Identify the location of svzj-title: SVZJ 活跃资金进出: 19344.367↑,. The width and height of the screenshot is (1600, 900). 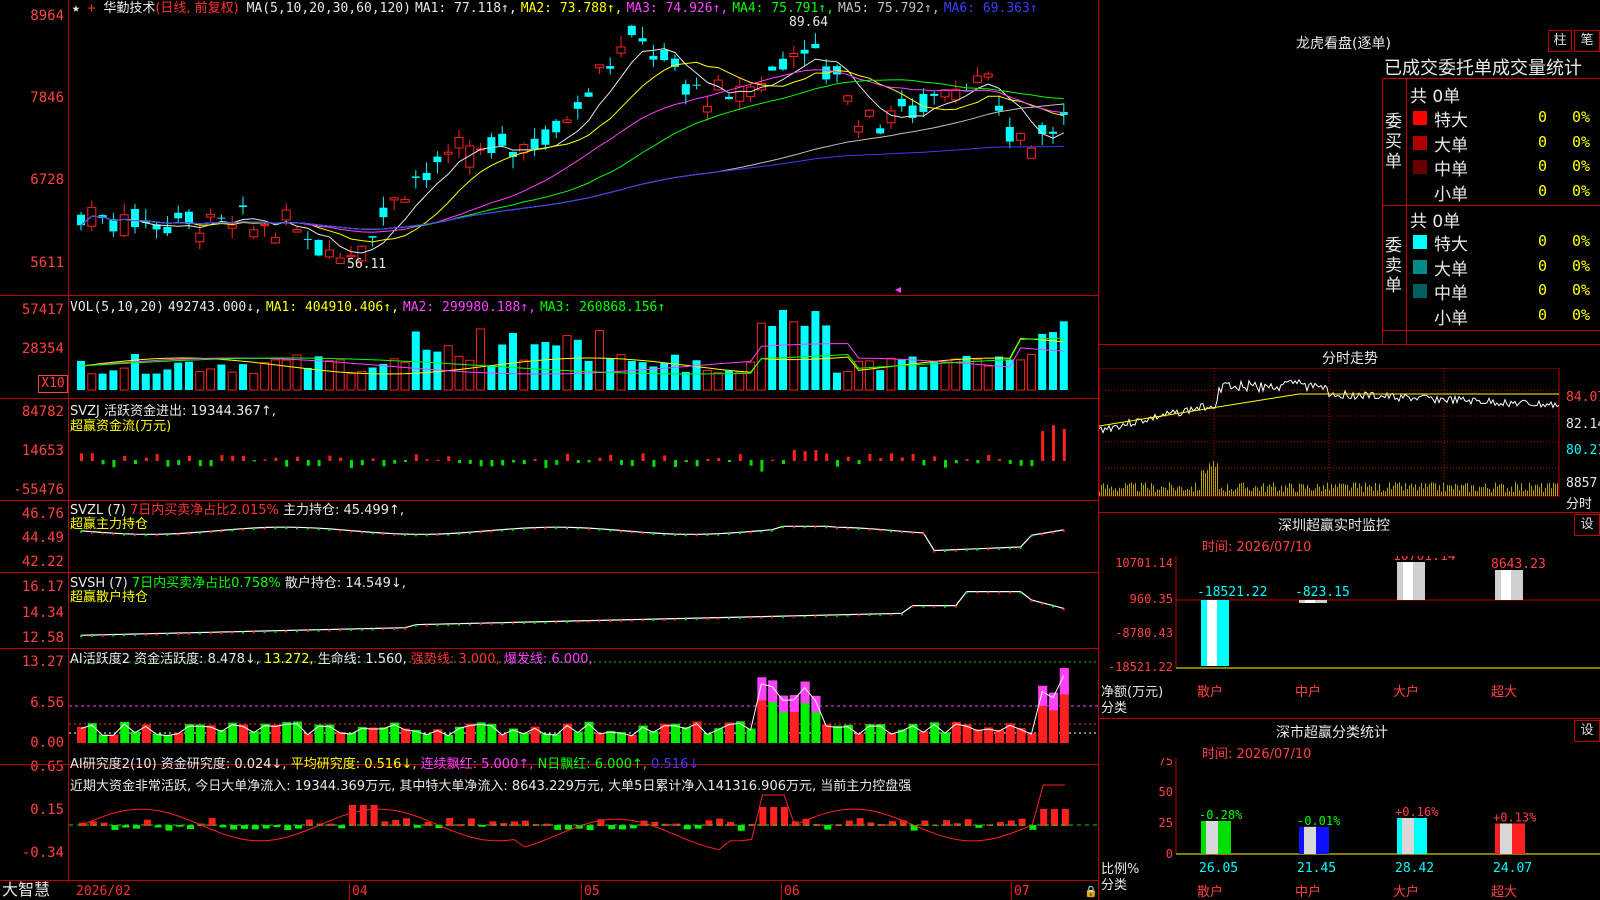
(173, 411).